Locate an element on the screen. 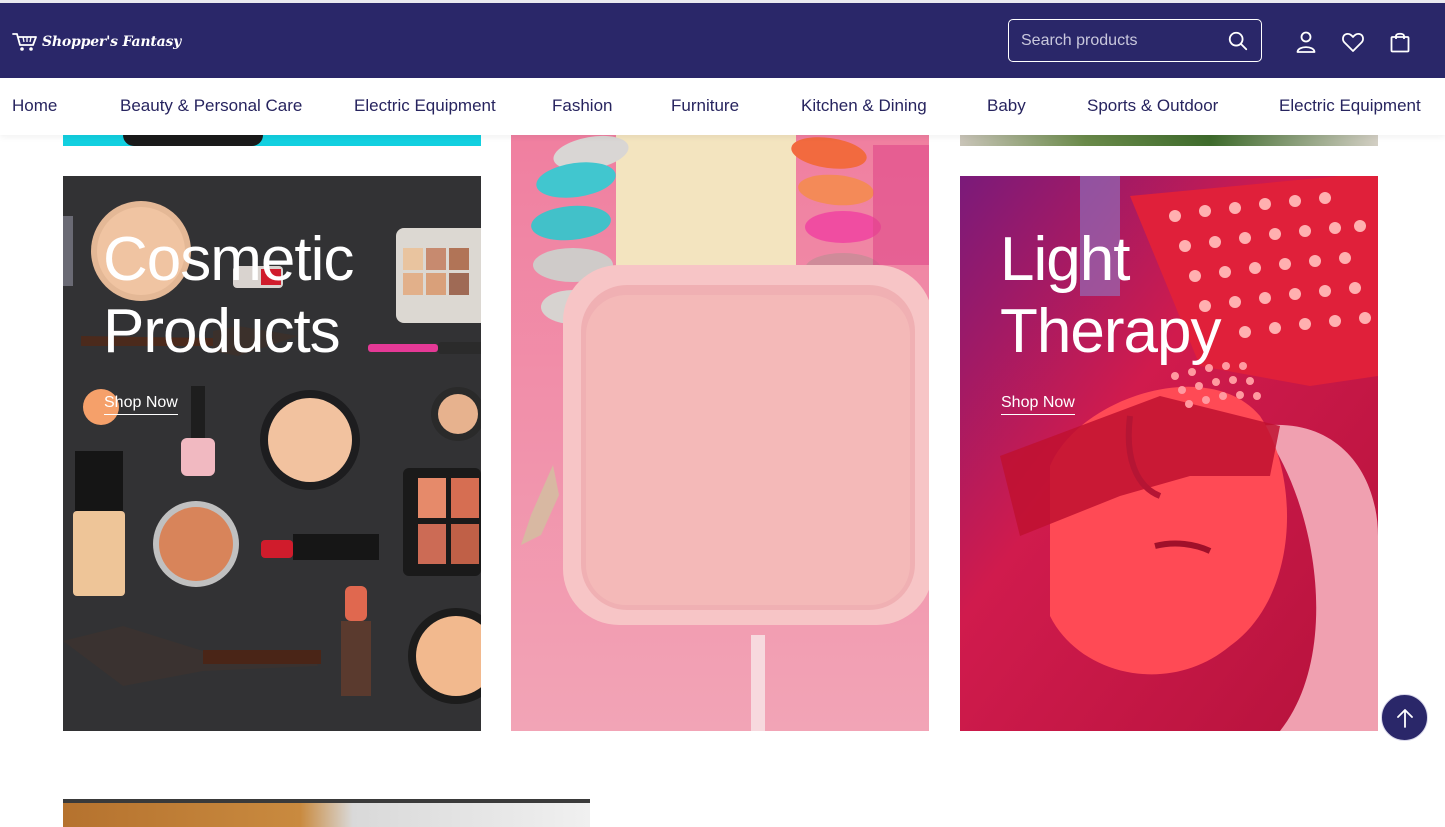  nav-item-furniture: Furniture is located at coordinates (705, 106).